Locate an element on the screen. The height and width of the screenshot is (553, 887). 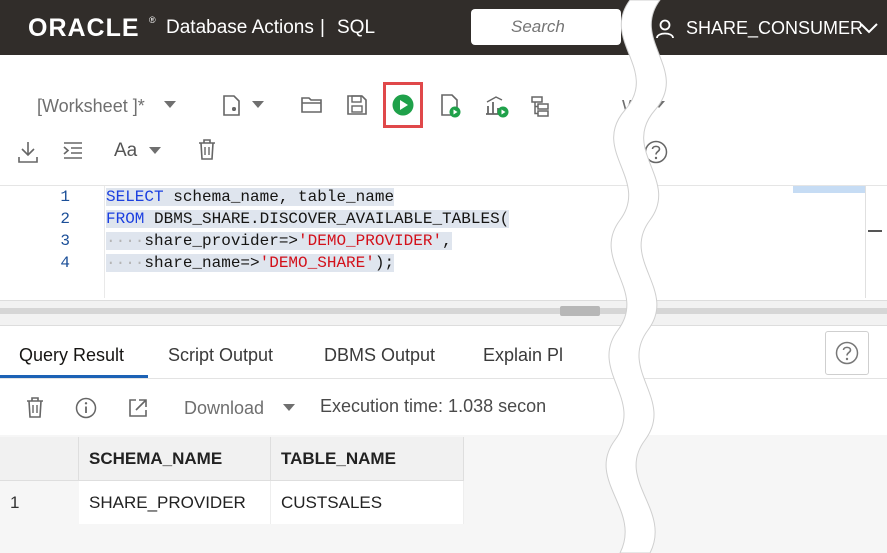
registered-mark: ® is located at coordinates (152, 20).